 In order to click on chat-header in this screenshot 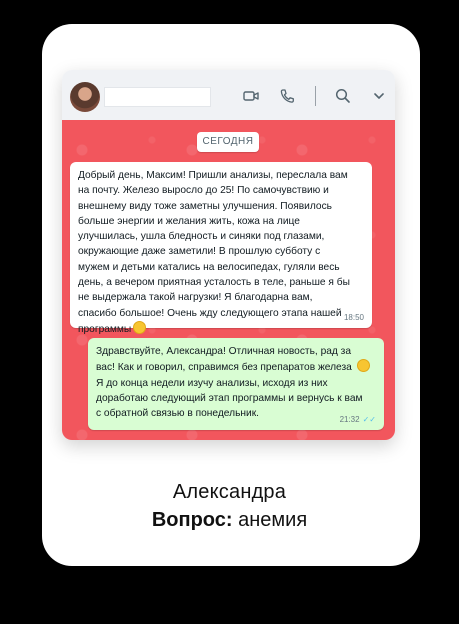, I will do `click(228, 95)`.